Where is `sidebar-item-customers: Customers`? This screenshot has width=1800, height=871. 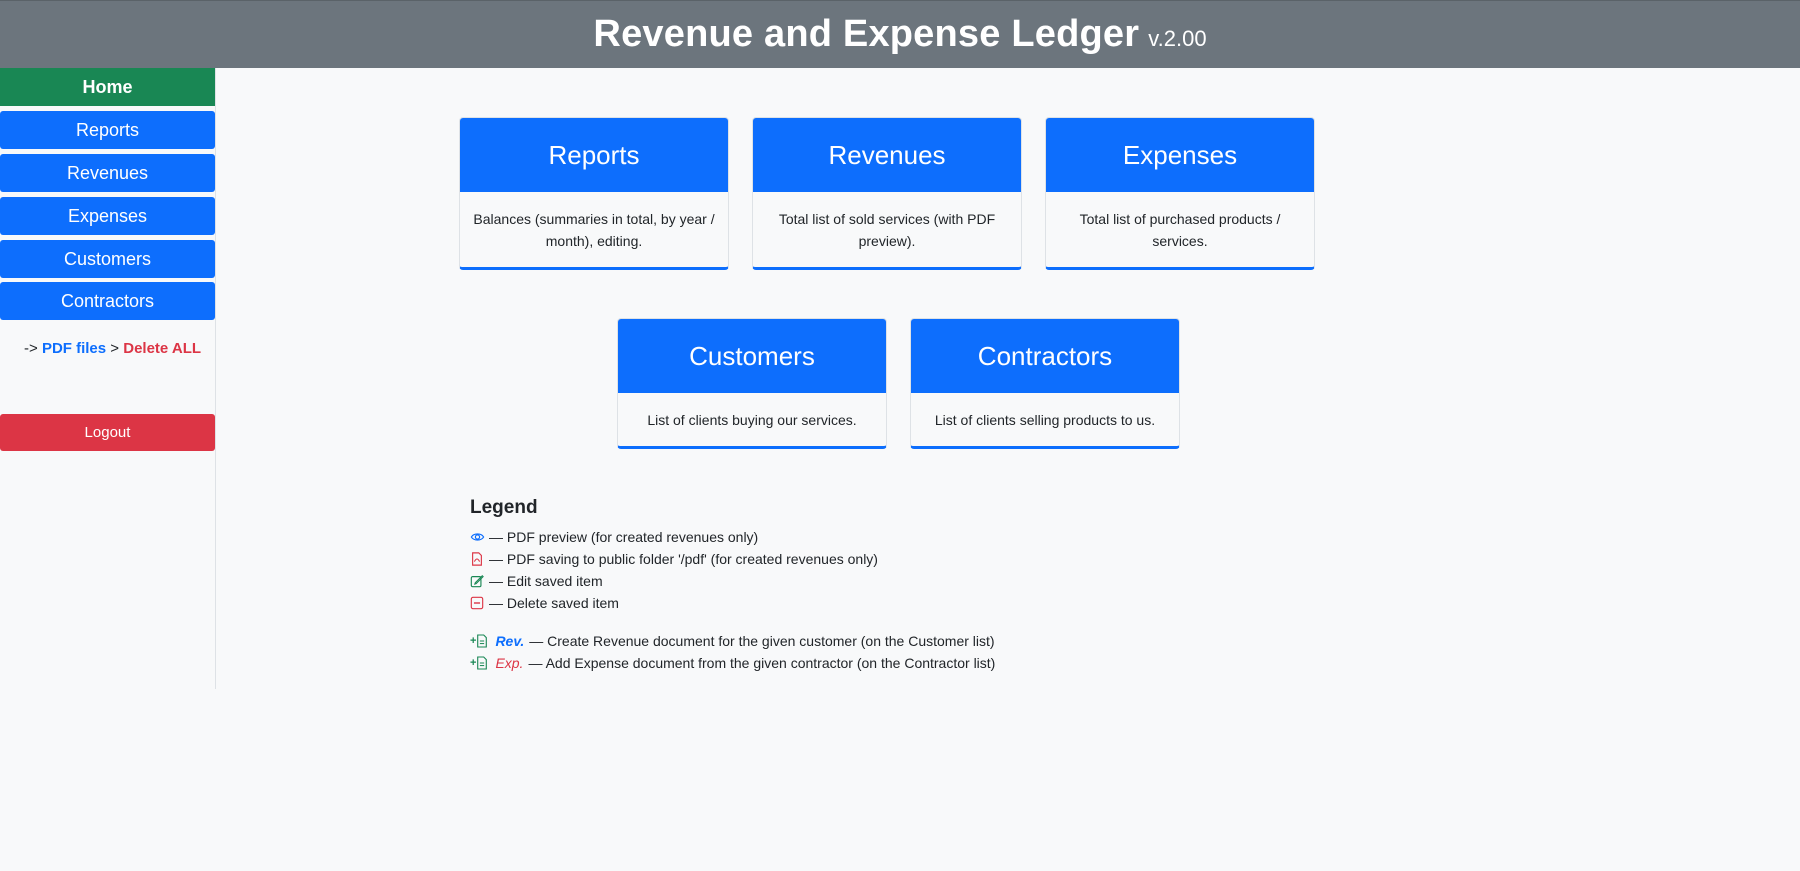
sidebar-item-customers: Customers is located at coordinates (107, 259).